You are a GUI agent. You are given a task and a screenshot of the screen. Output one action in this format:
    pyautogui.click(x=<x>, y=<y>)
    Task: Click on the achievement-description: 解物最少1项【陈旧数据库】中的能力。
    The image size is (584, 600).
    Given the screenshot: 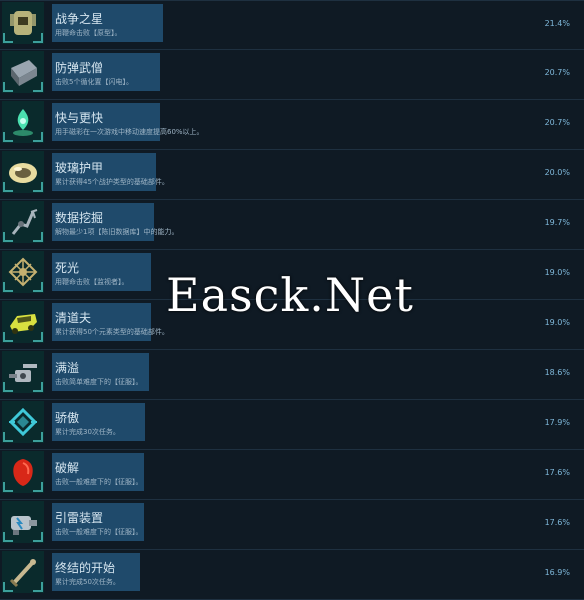 What is the action you would take?
    pyautogui.click(x=117, y=232)
    